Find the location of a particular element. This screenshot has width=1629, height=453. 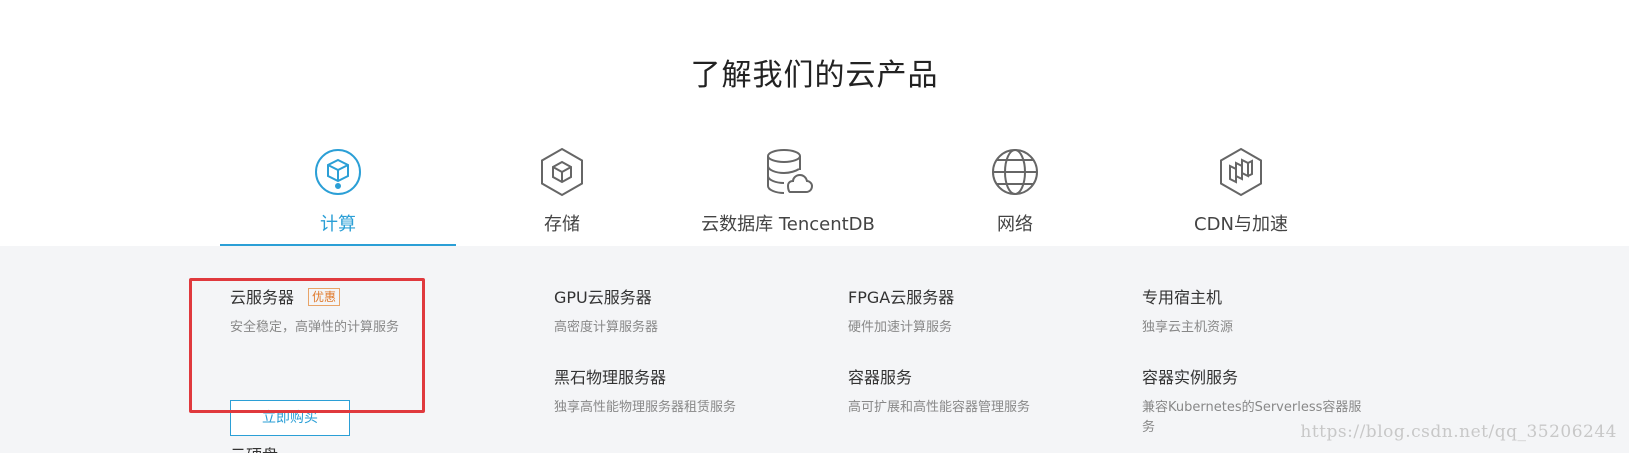

tab-compute: 计算 is located at coordinates (338, 193).